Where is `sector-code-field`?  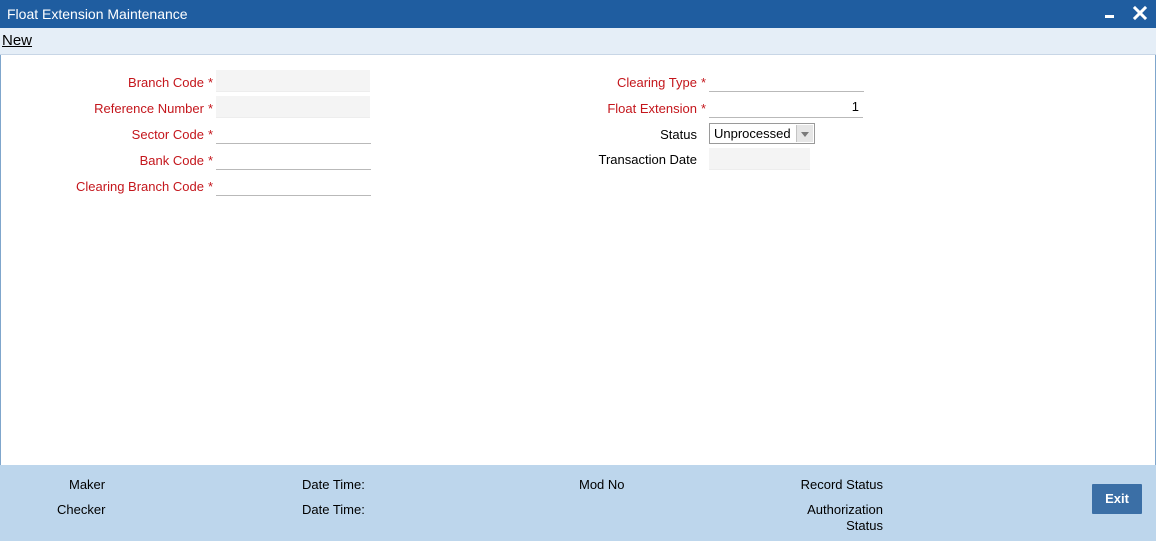
sector-code-field is located at coordinates (293, 133).